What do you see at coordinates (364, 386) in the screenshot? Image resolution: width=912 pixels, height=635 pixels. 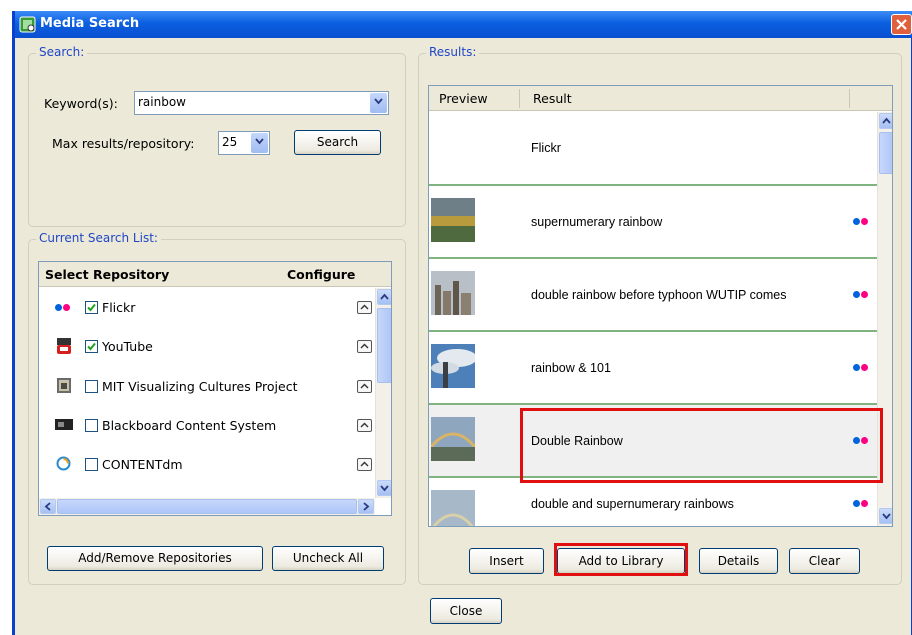 I see `configure-button-mit` at bounding box center [364, 386].